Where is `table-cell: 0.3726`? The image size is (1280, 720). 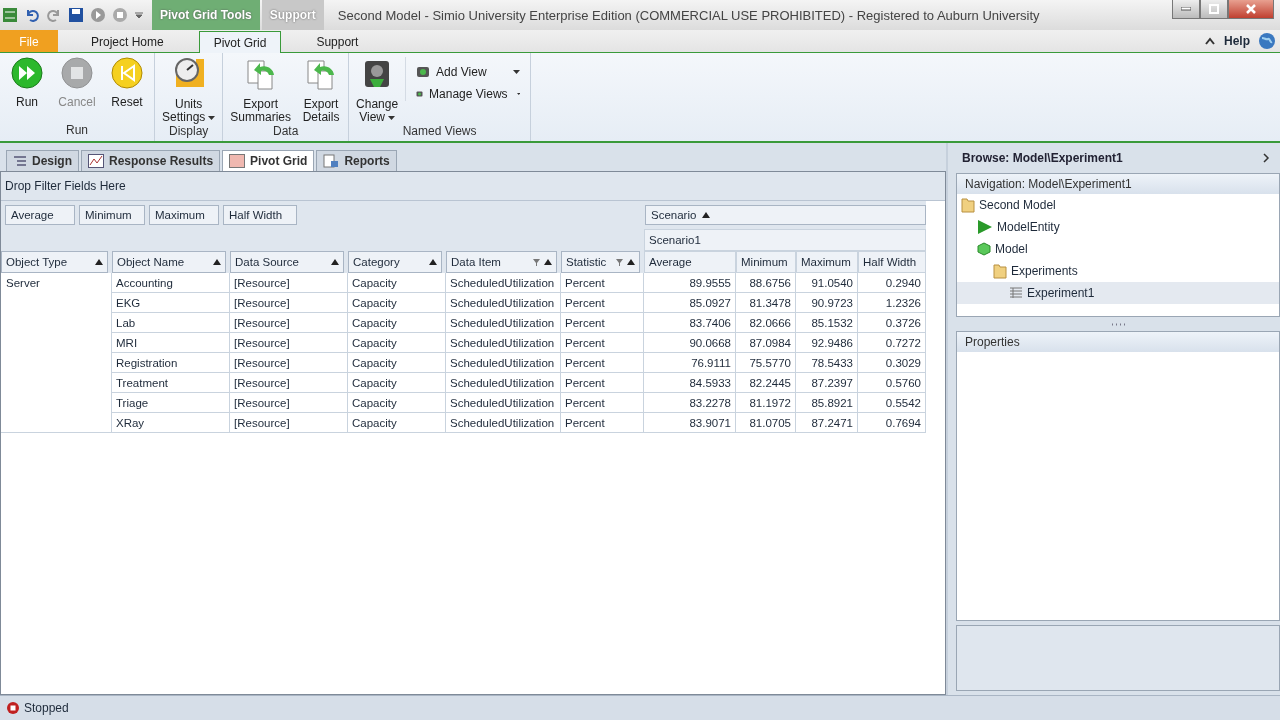 table-cell: 0.3726 is located at coordinates (892, 323).